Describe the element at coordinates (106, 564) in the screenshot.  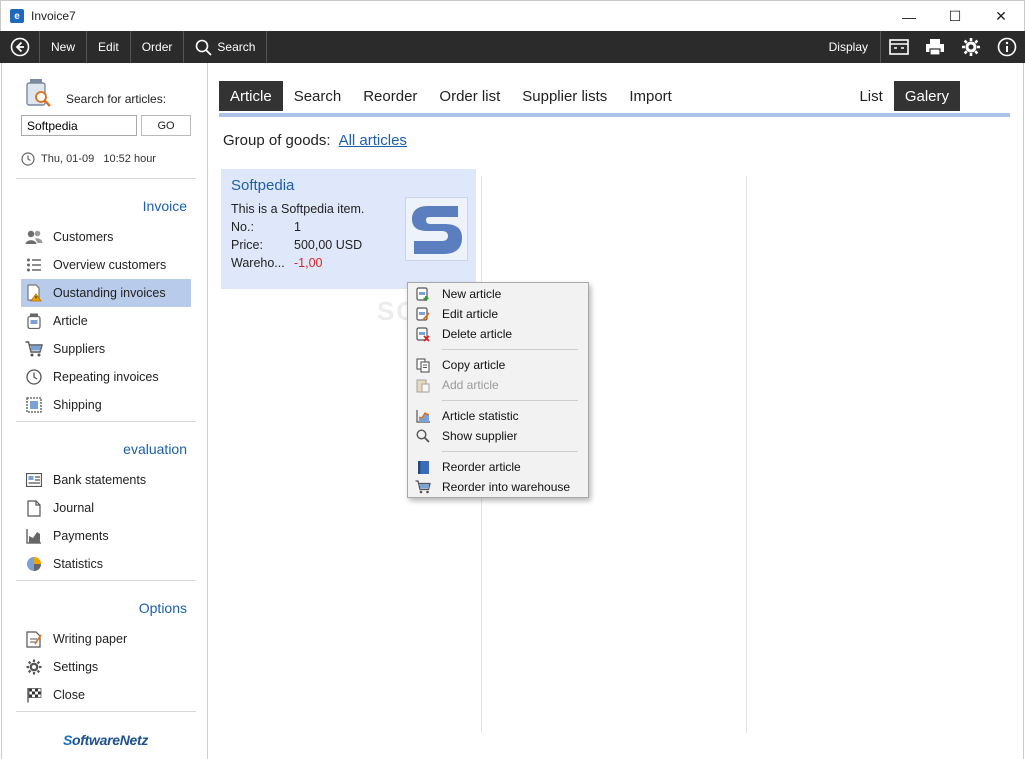
I see `sidebar-item-statistics: Statistics` at that location.